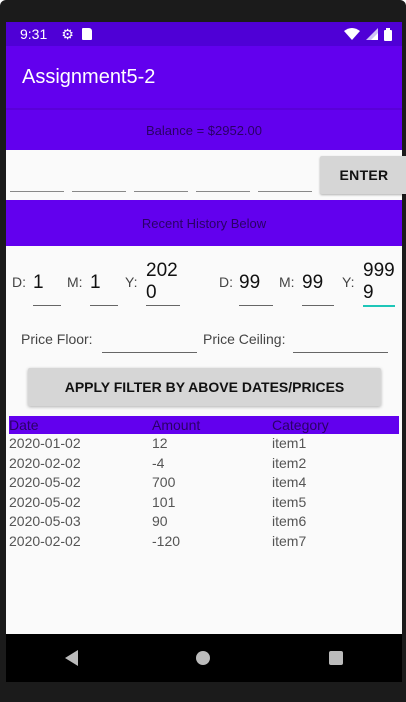 The image size is (406, 702). What do you see at coordinates (300, 425) in the screenshot?
I see `header-category: Category` at bounding box center [300, 425].